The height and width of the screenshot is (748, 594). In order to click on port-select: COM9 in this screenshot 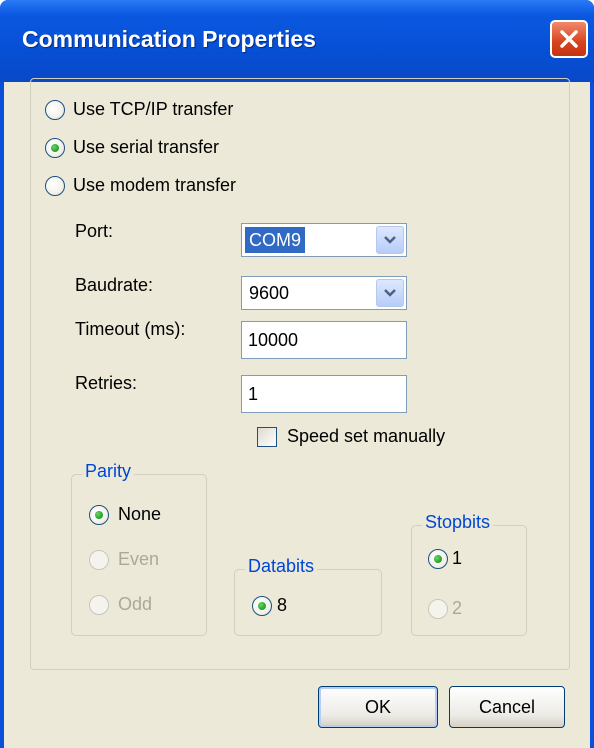, I will do `click(324, 240)`.